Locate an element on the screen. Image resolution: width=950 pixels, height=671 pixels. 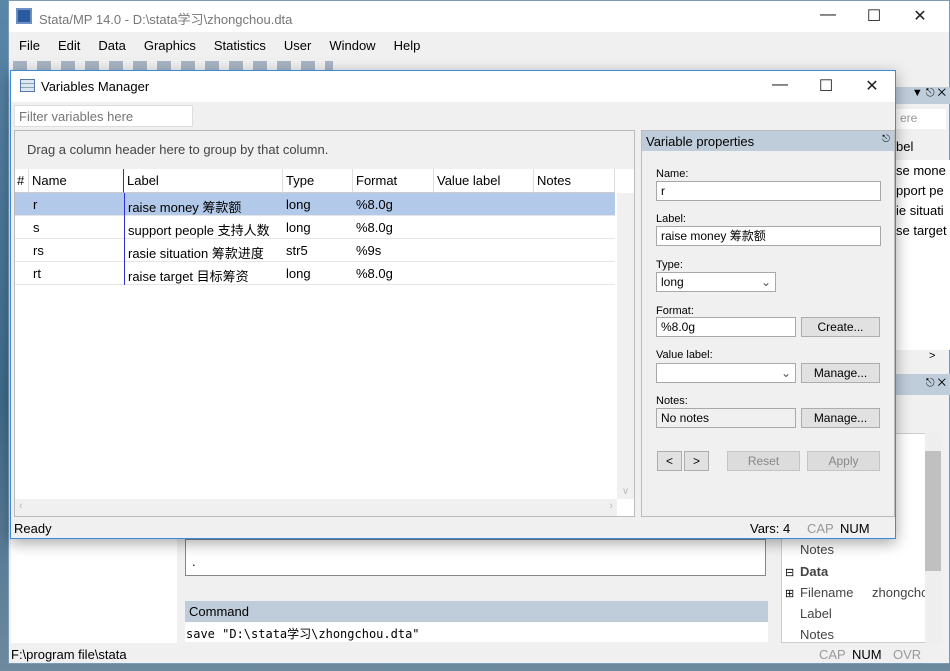
label-field: raise money 筹款额 is located at coordinates (768, 236).